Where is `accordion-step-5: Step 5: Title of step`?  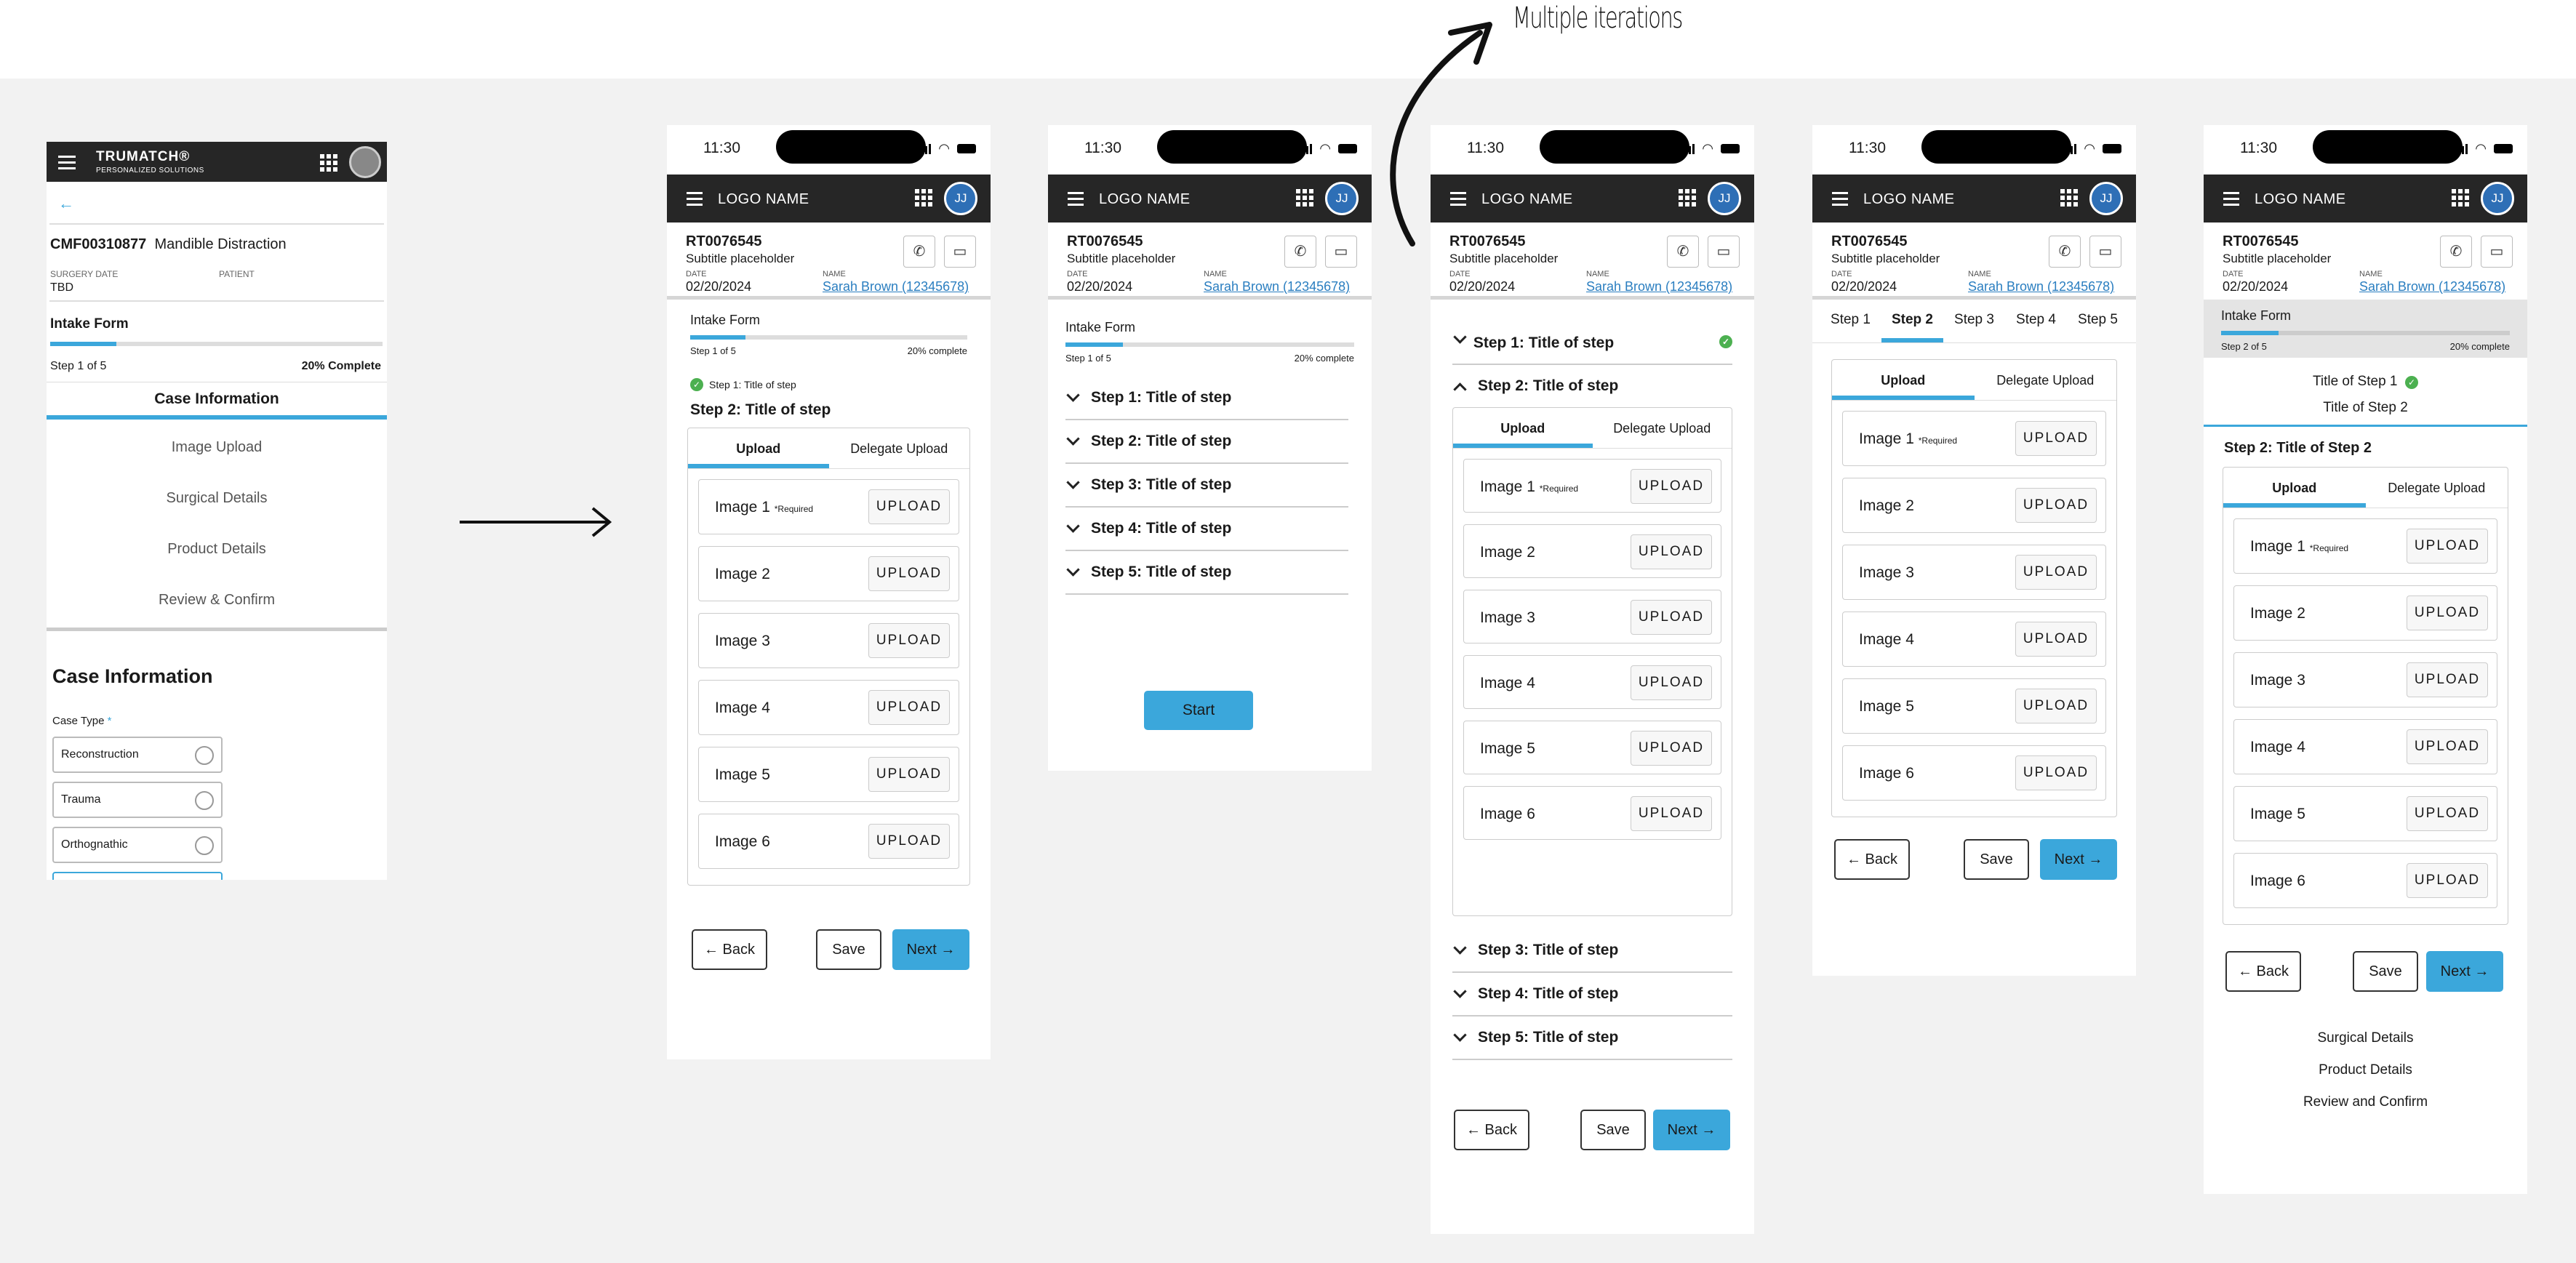
accordion-step-5: Step 5: Title of step is located at coordinates (1206, 573).